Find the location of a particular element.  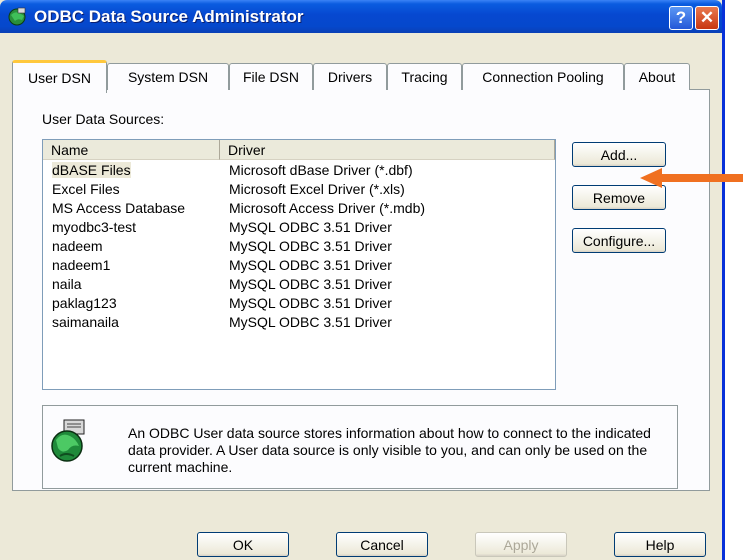

list-item: nadeem MySQL ODBC 3.51 Driver is located at coordinates (298, 247).